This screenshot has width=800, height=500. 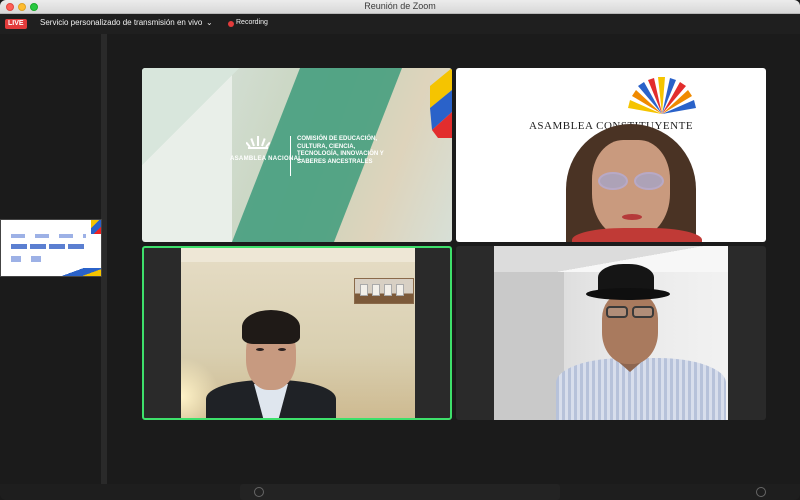 I want to click on controls-group, so click(x=400, y=492).